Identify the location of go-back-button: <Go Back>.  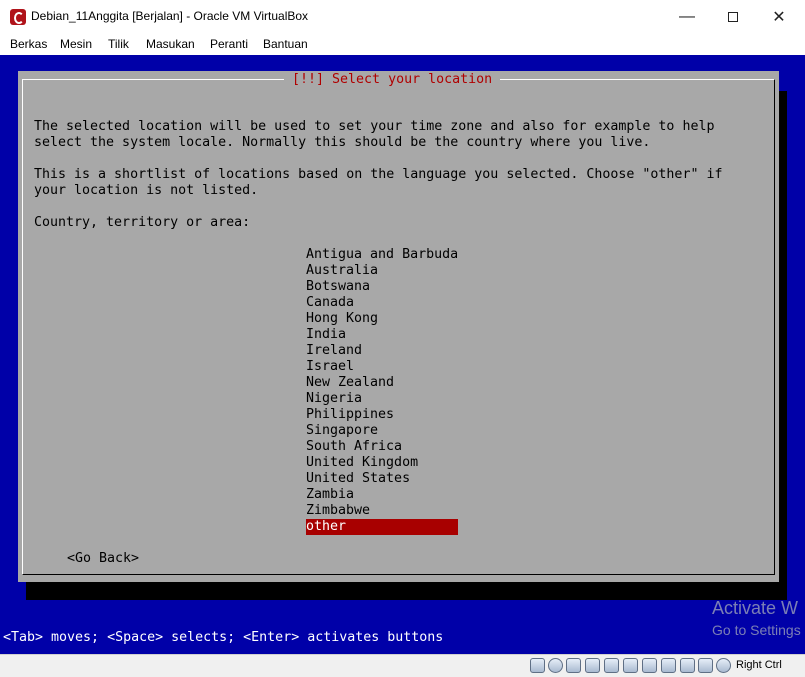
(103, 559).